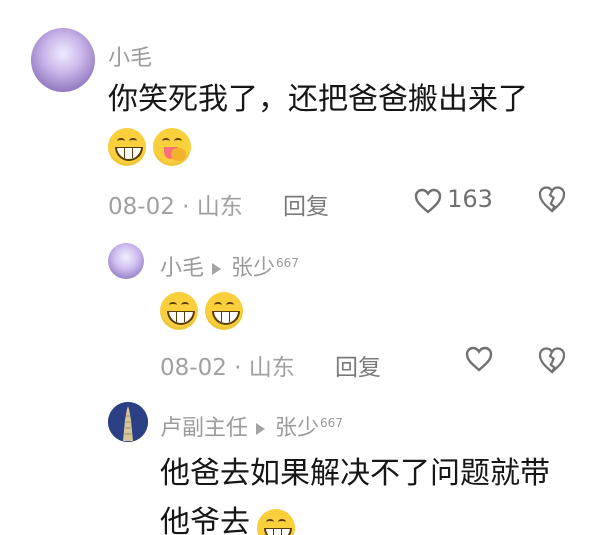  Describe the element at coordinates (204, 428) in the screenshot. I see `comment-author: 卢副主任` at that location.